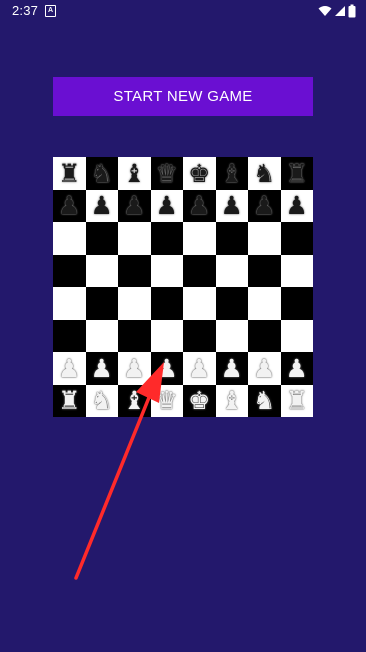  I want to click on square-d8: ♛, so click(166, 173).